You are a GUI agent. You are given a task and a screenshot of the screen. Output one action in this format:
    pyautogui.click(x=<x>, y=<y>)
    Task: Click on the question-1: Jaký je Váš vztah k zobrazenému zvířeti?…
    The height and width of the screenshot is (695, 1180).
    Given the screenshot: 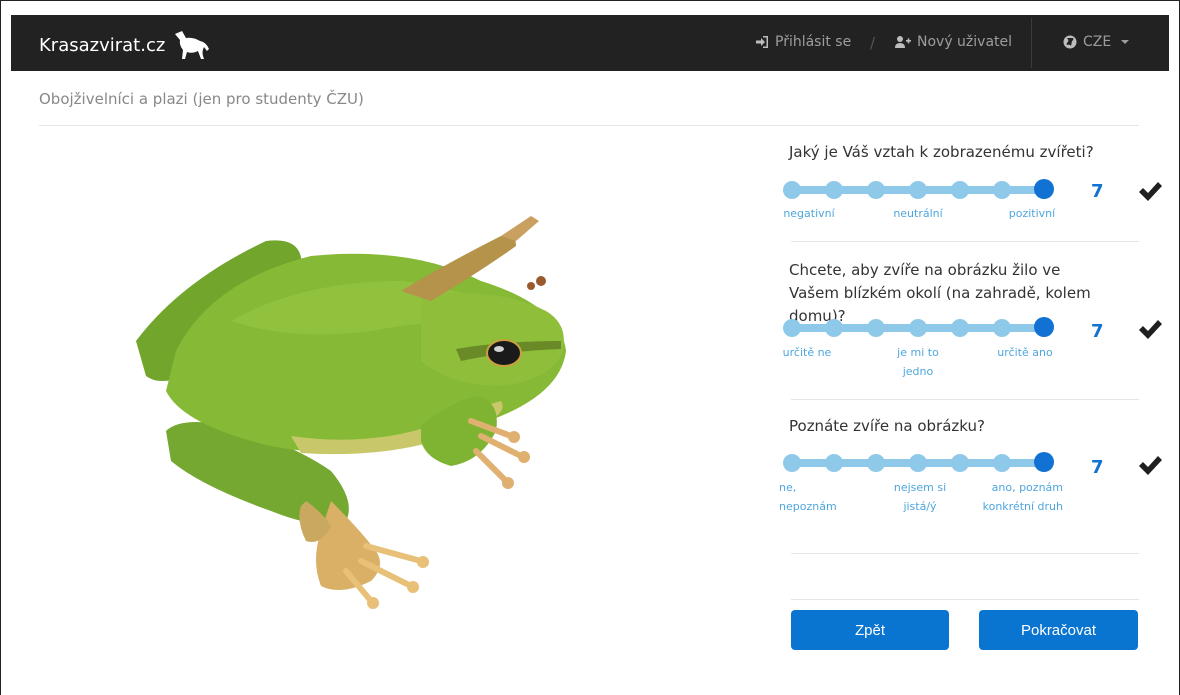 What is the action you would take?
    pyautogui.click(x=971, y=191)
    